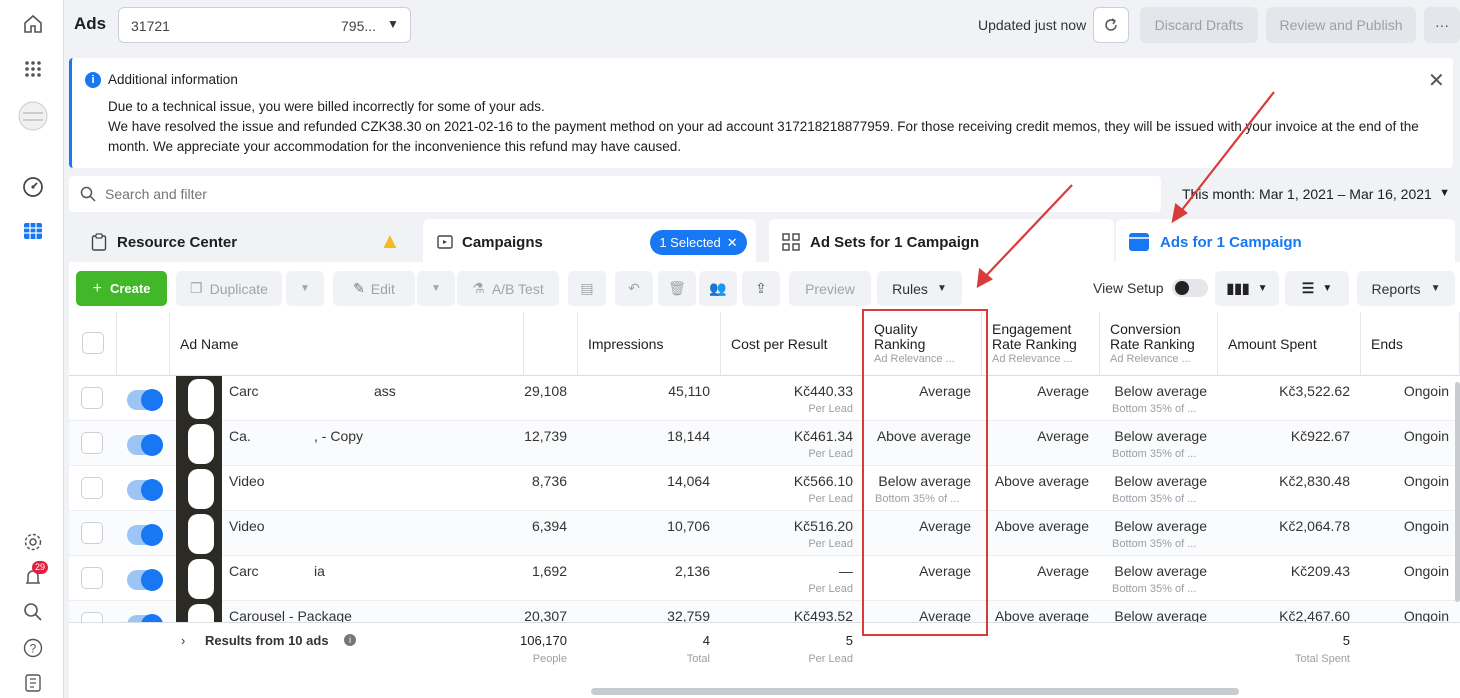 The height and width of the screenshot is (698, 1460). What do you see at coordinates (1308, 288) in the screenshot?
I see `breakdown-icon: ☰` at bounding box center [1308, 288].